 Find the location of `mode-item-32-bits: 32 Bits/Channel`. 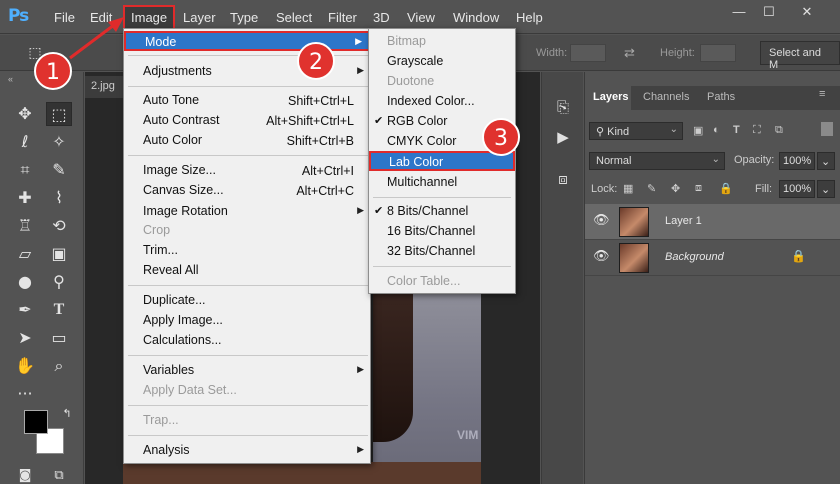

mode-item-32-bits: 32 Bits/Channel is located at coordinates (442, 252).